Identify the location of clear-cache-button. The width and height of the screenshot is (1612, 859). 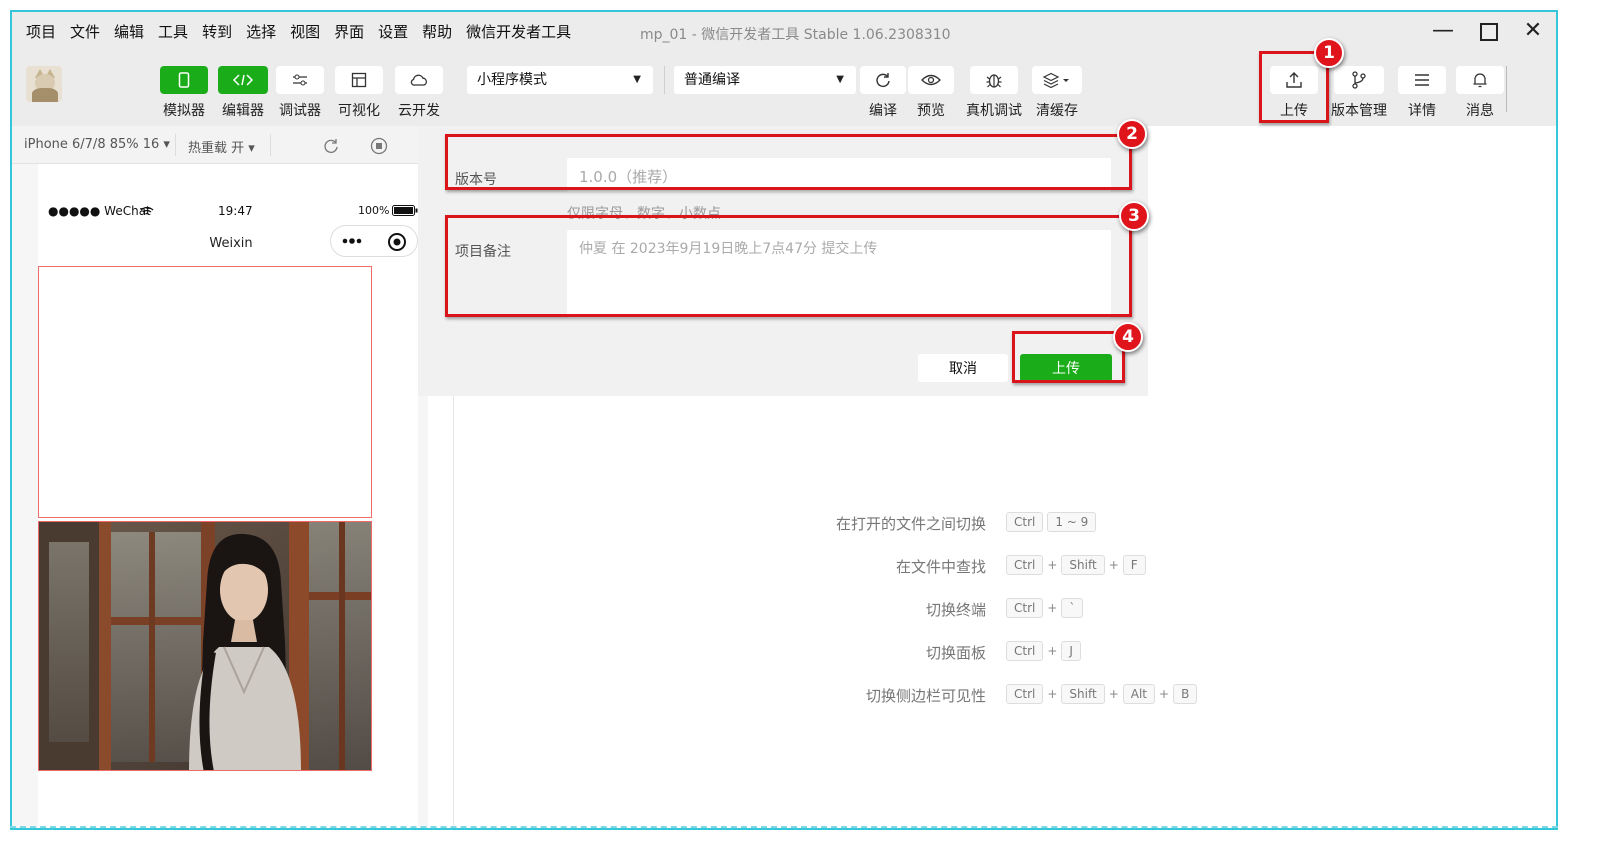
(1057, 80).